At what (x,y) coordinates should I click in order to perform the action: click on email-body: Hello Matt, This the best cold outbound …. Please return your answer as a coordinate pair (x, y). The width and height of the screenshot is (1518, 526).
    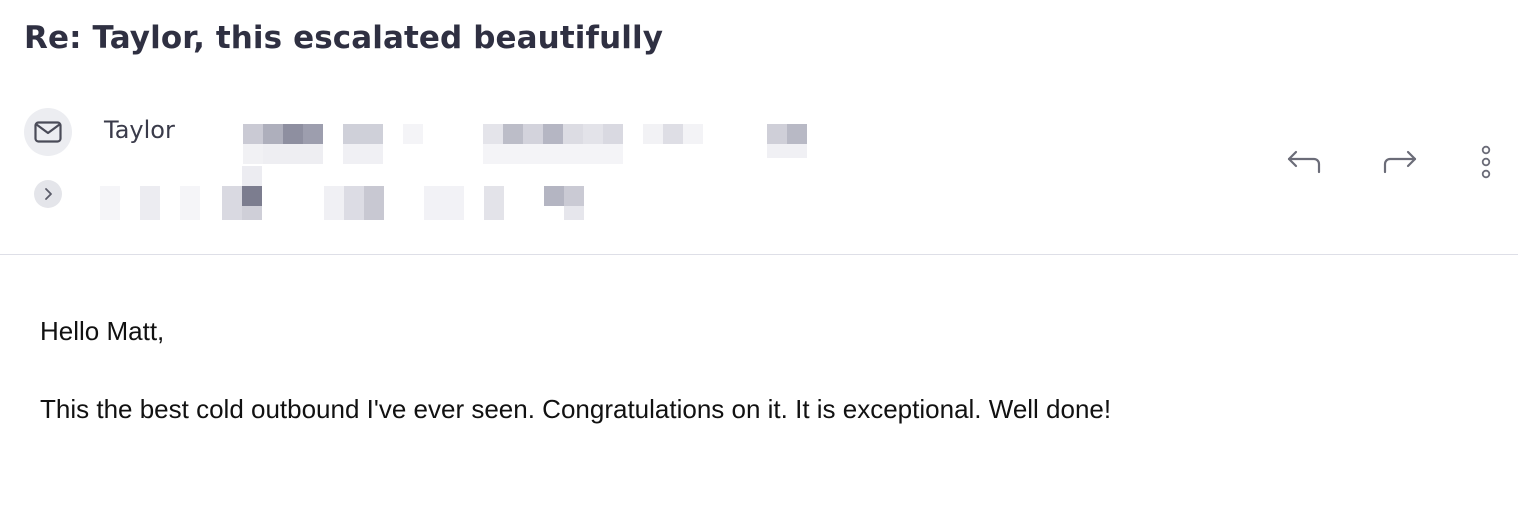
    Looking at the image, I should click on (575, 370).